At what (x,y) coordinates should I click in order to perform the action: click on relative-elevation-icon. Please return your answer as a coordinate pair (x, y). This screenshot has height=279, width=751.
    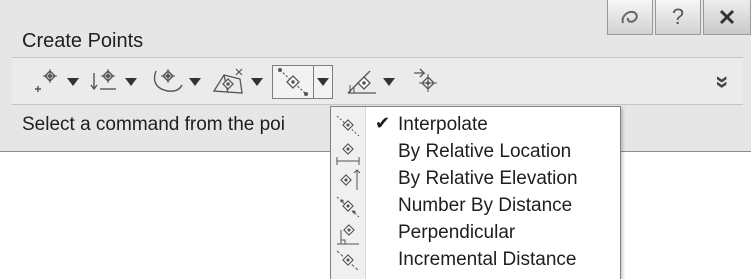
    Looking at the image, I should click on (350, 179).